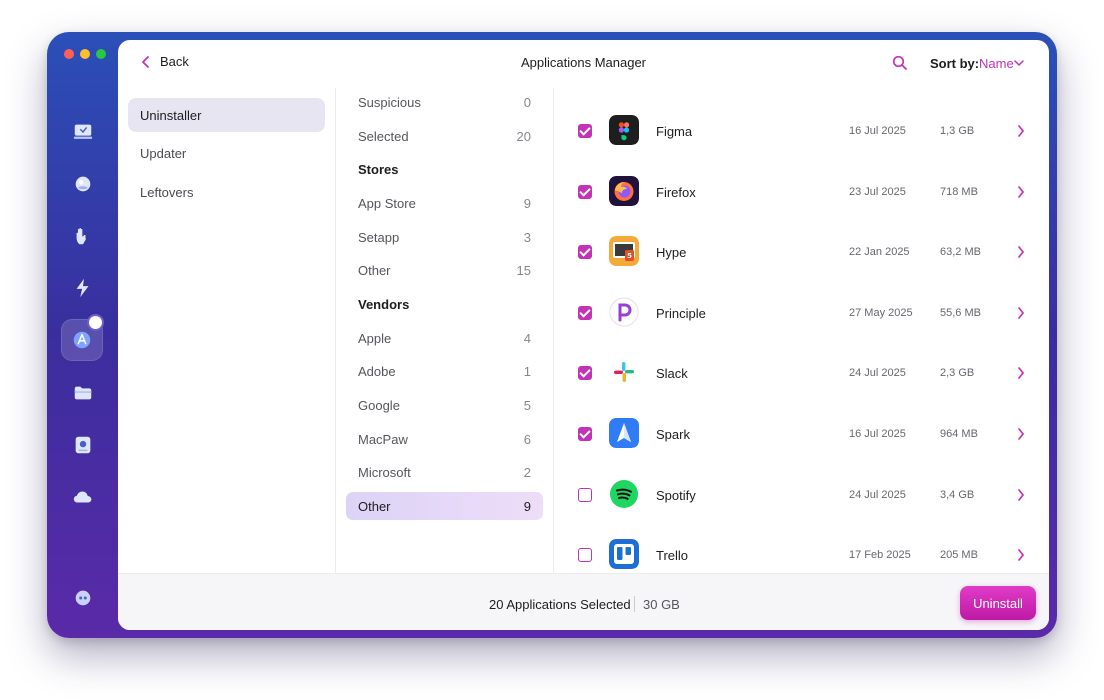 The image size is (1104, 700). I want to click on category-label: Apple, so click(375, 338).